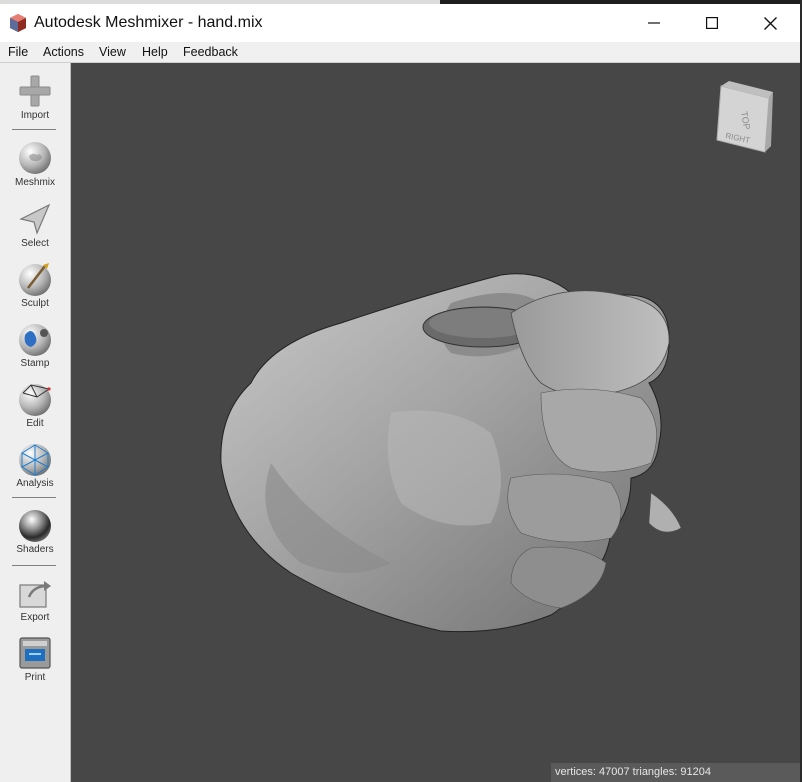 This screenshot has height=782, width=802. Describe the element at coordinates (35, 549) in the screenshot. I see `shaders-label: Shaders` at that location.